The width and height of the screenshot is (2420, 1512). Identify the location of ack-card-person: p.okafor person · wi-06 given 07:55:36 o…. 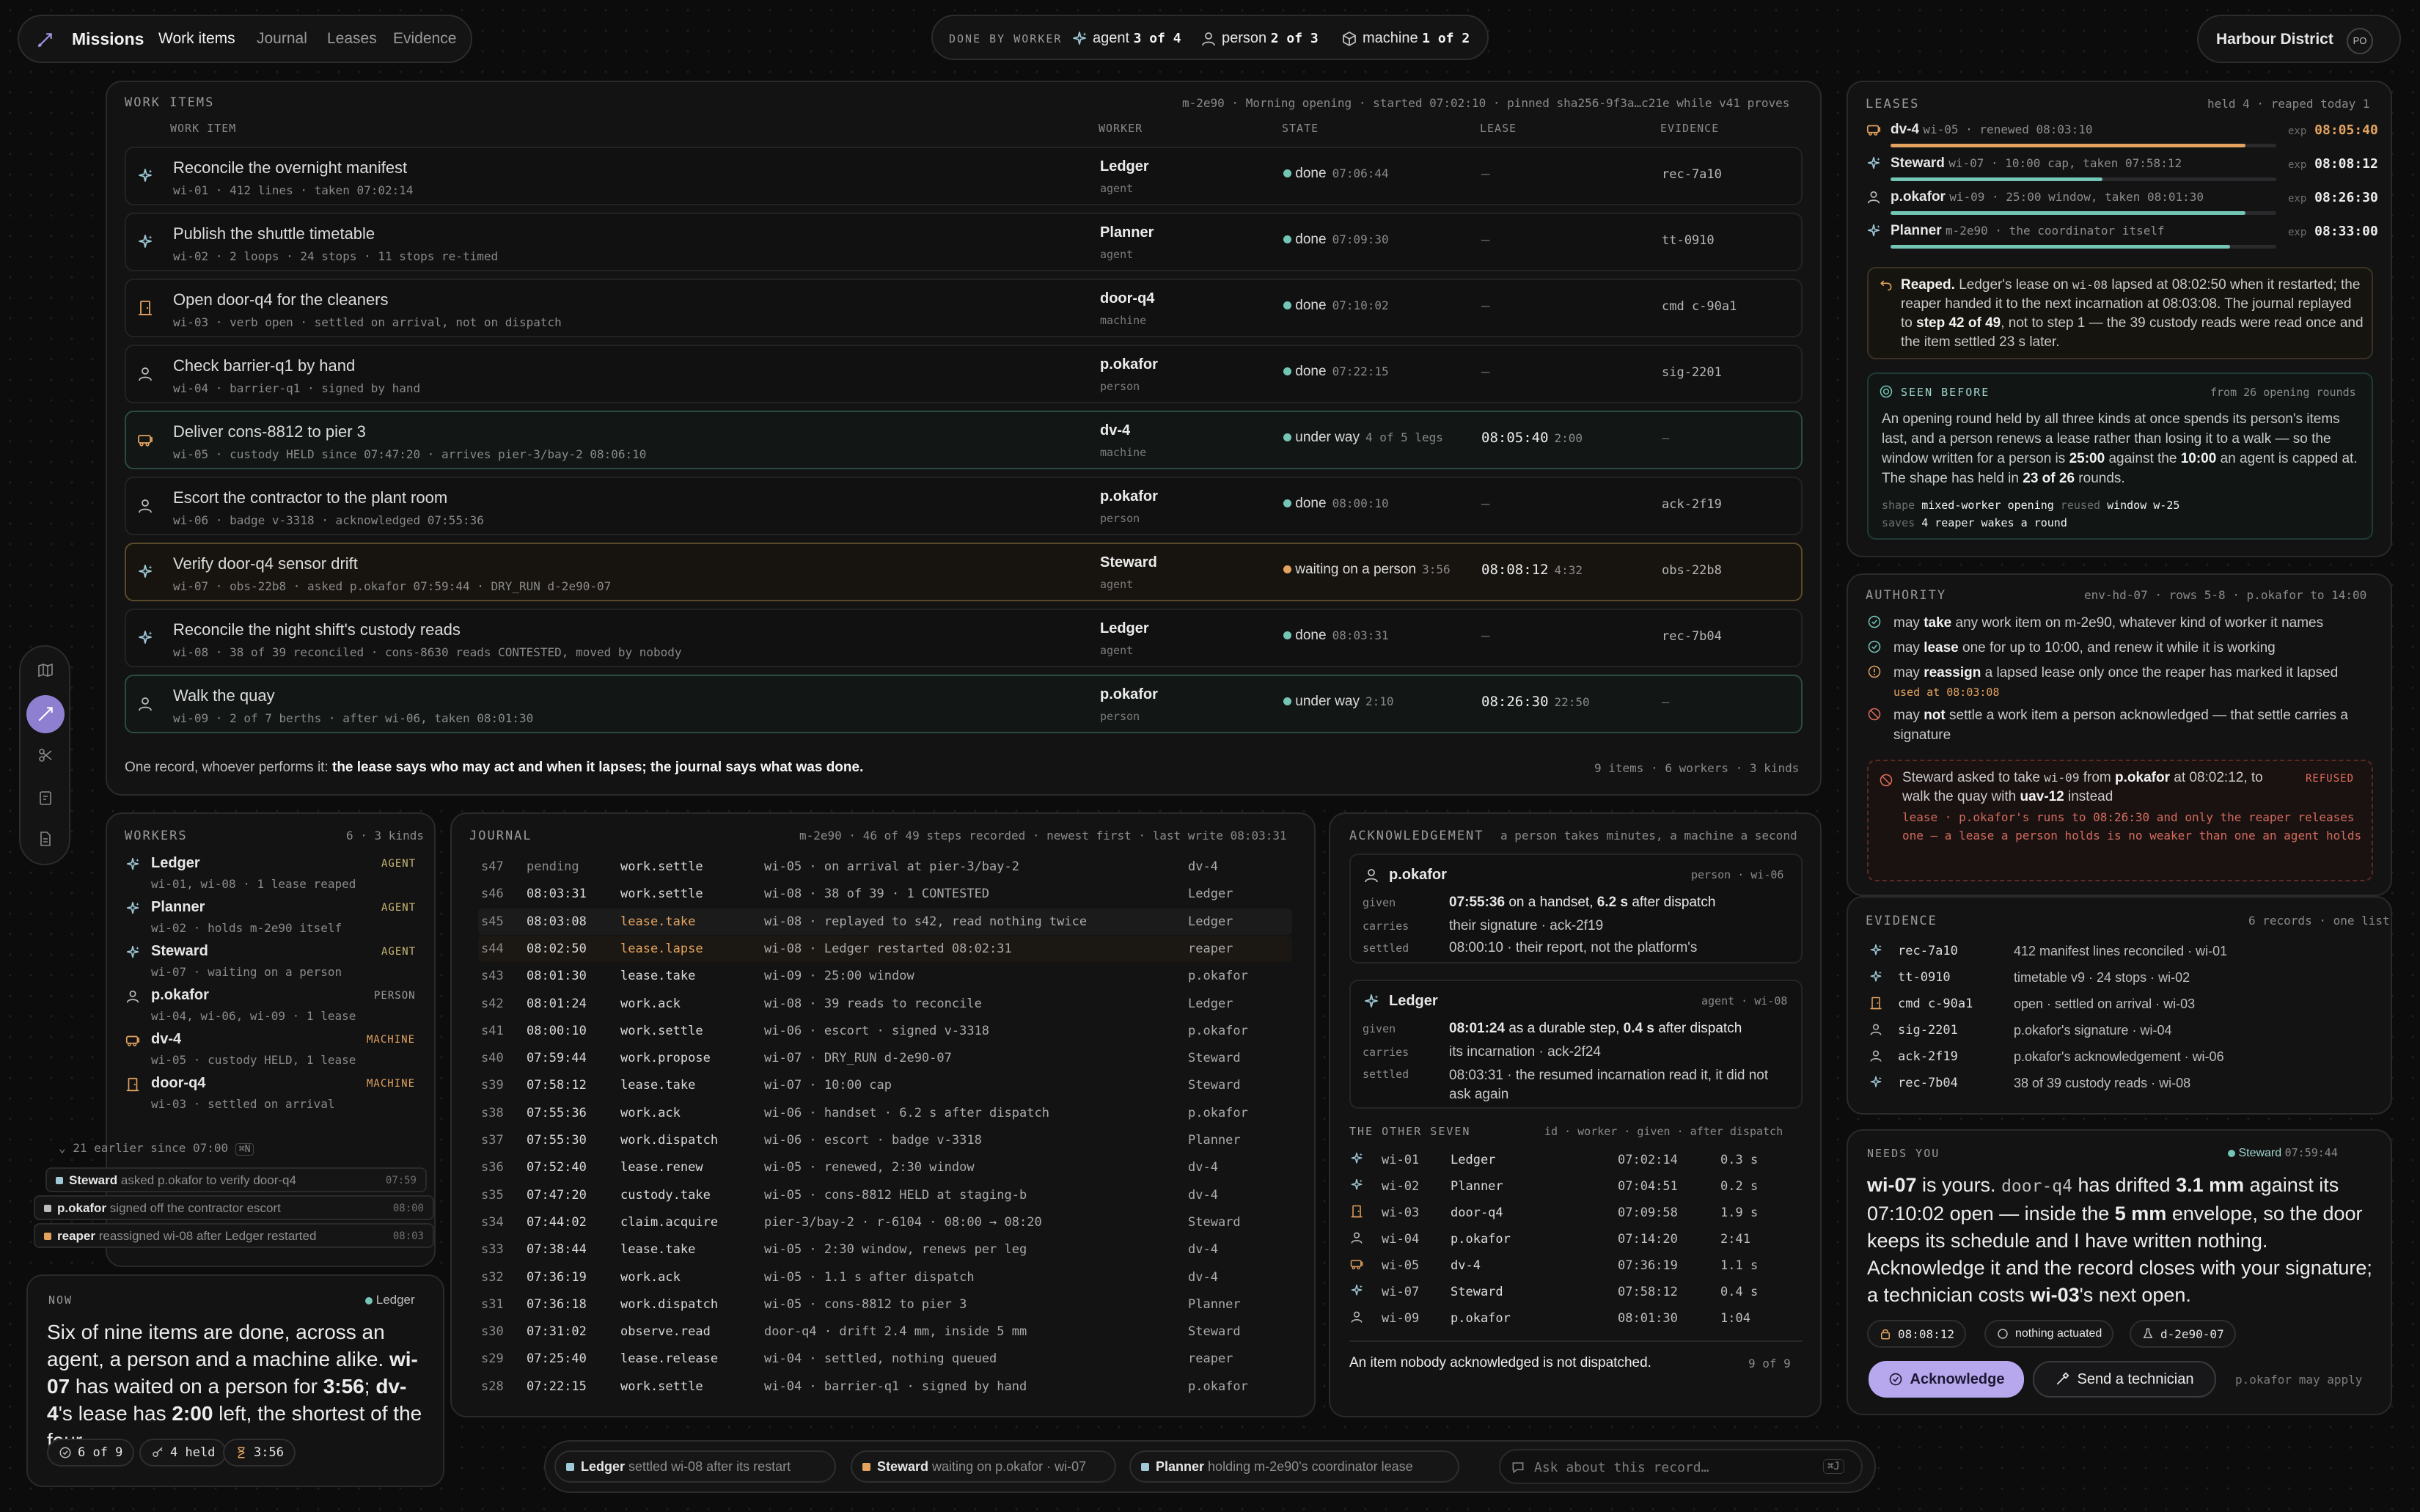
(1576, 909).